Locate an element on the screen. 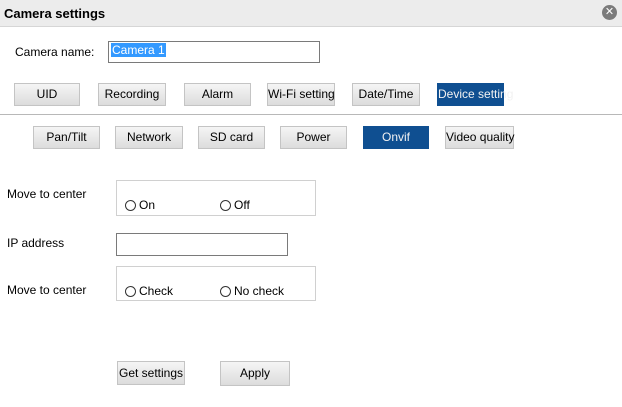 The height and width of the screenshot is (407, 622). radio-on: On is located at coordinates (140, 205).